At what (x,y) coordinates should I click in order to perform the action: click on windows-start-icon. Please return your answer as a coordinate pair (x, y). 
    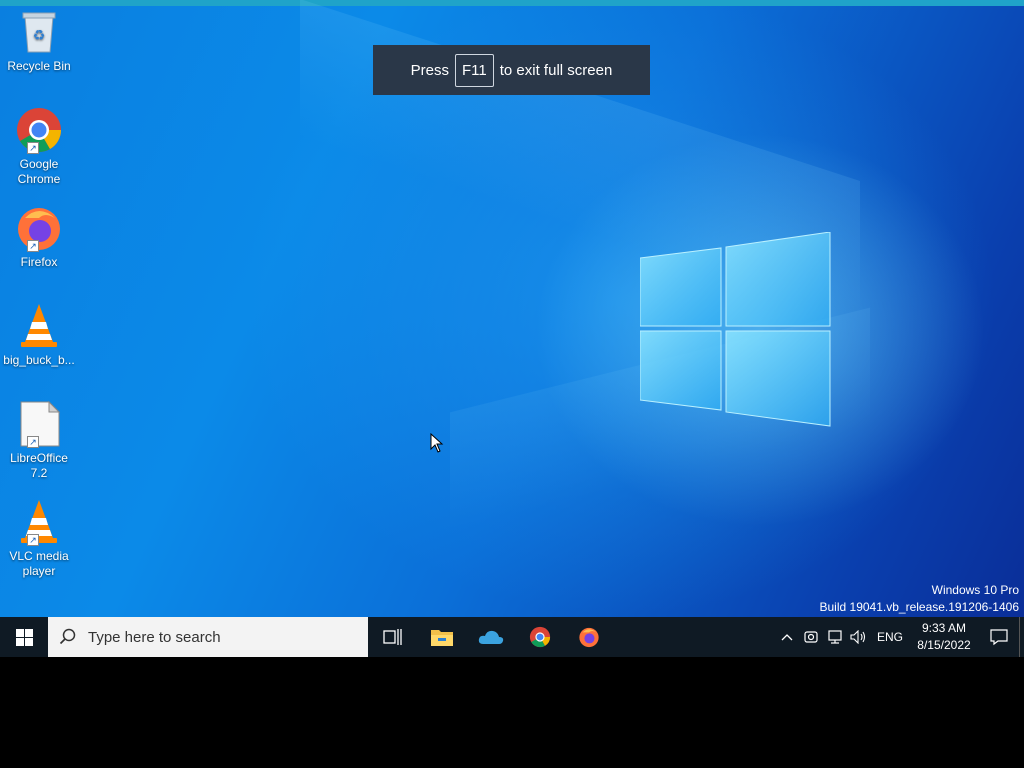
    Looking at the image, I should click on (24, 637).